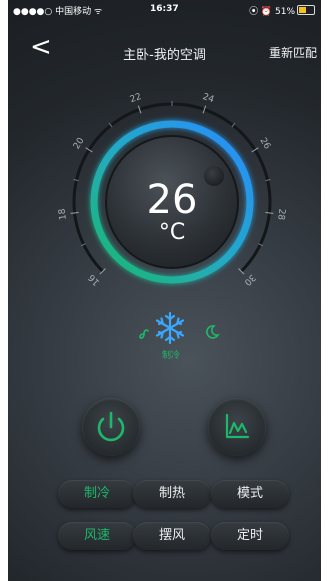  What do you see at coordinates (208, 98) in the screenshot?
I see `dial-tick-label: 24` at bounding box center [208, 98].